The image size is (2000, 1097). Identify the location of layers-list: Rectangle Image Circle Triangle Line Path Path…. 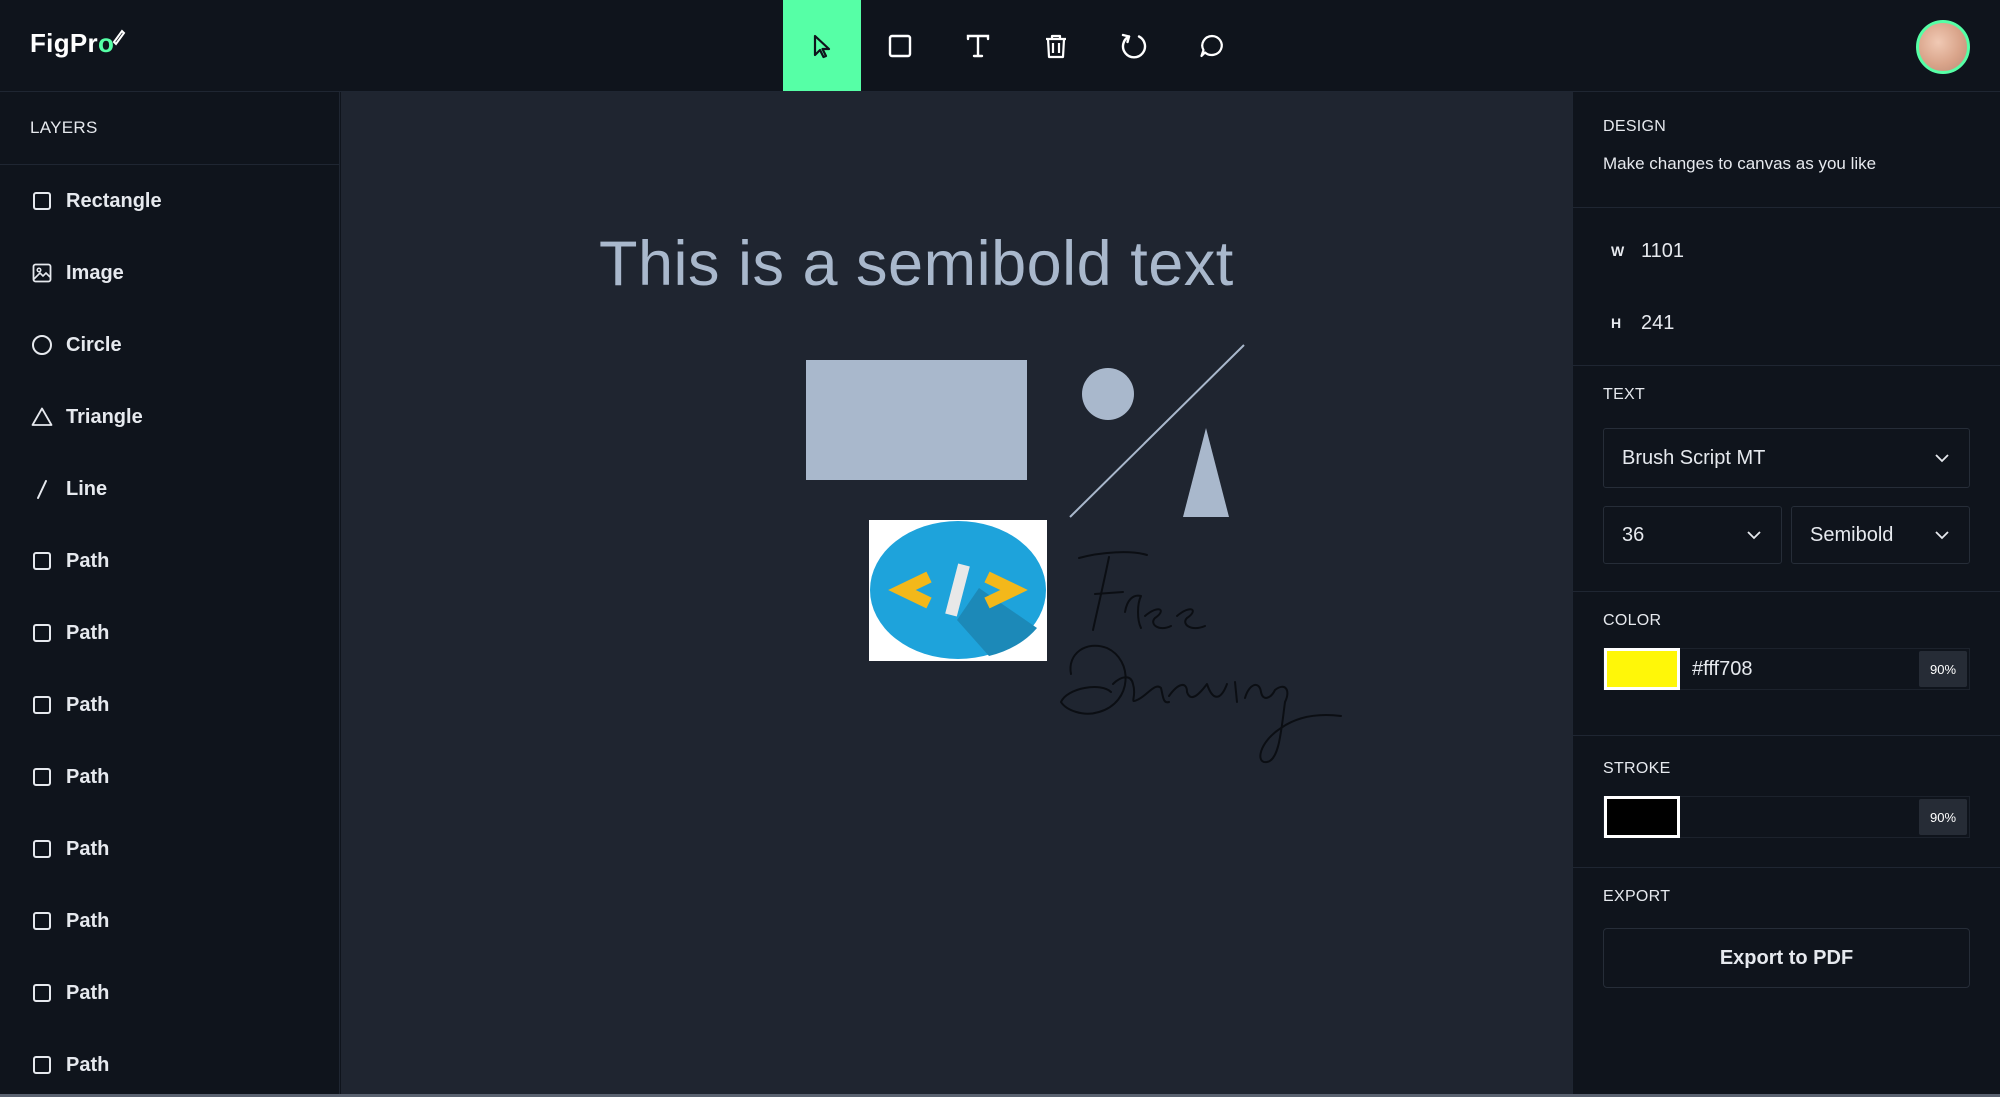
(169, 630).